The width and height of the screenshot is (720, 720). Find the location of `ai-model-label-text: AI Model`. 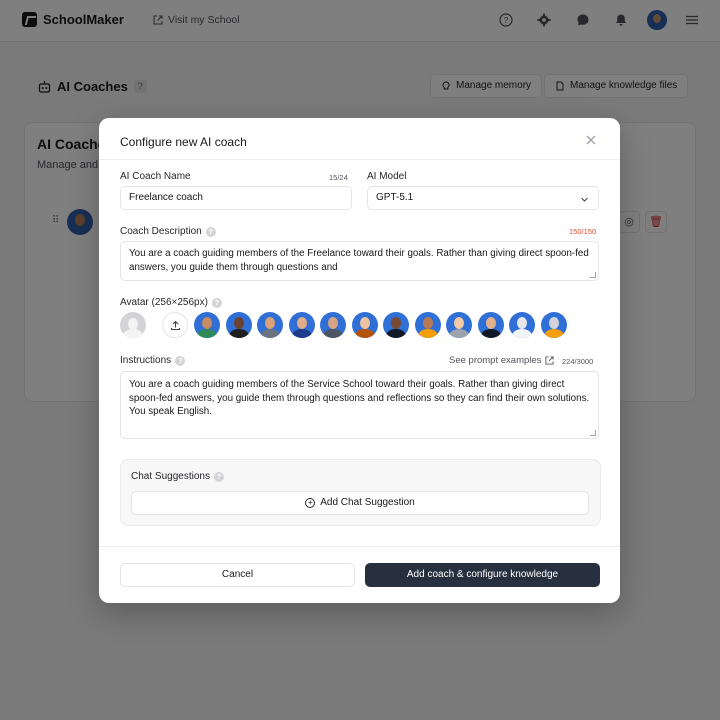

ai-model-label-text: AI Model is located at coordinates (387, 176).